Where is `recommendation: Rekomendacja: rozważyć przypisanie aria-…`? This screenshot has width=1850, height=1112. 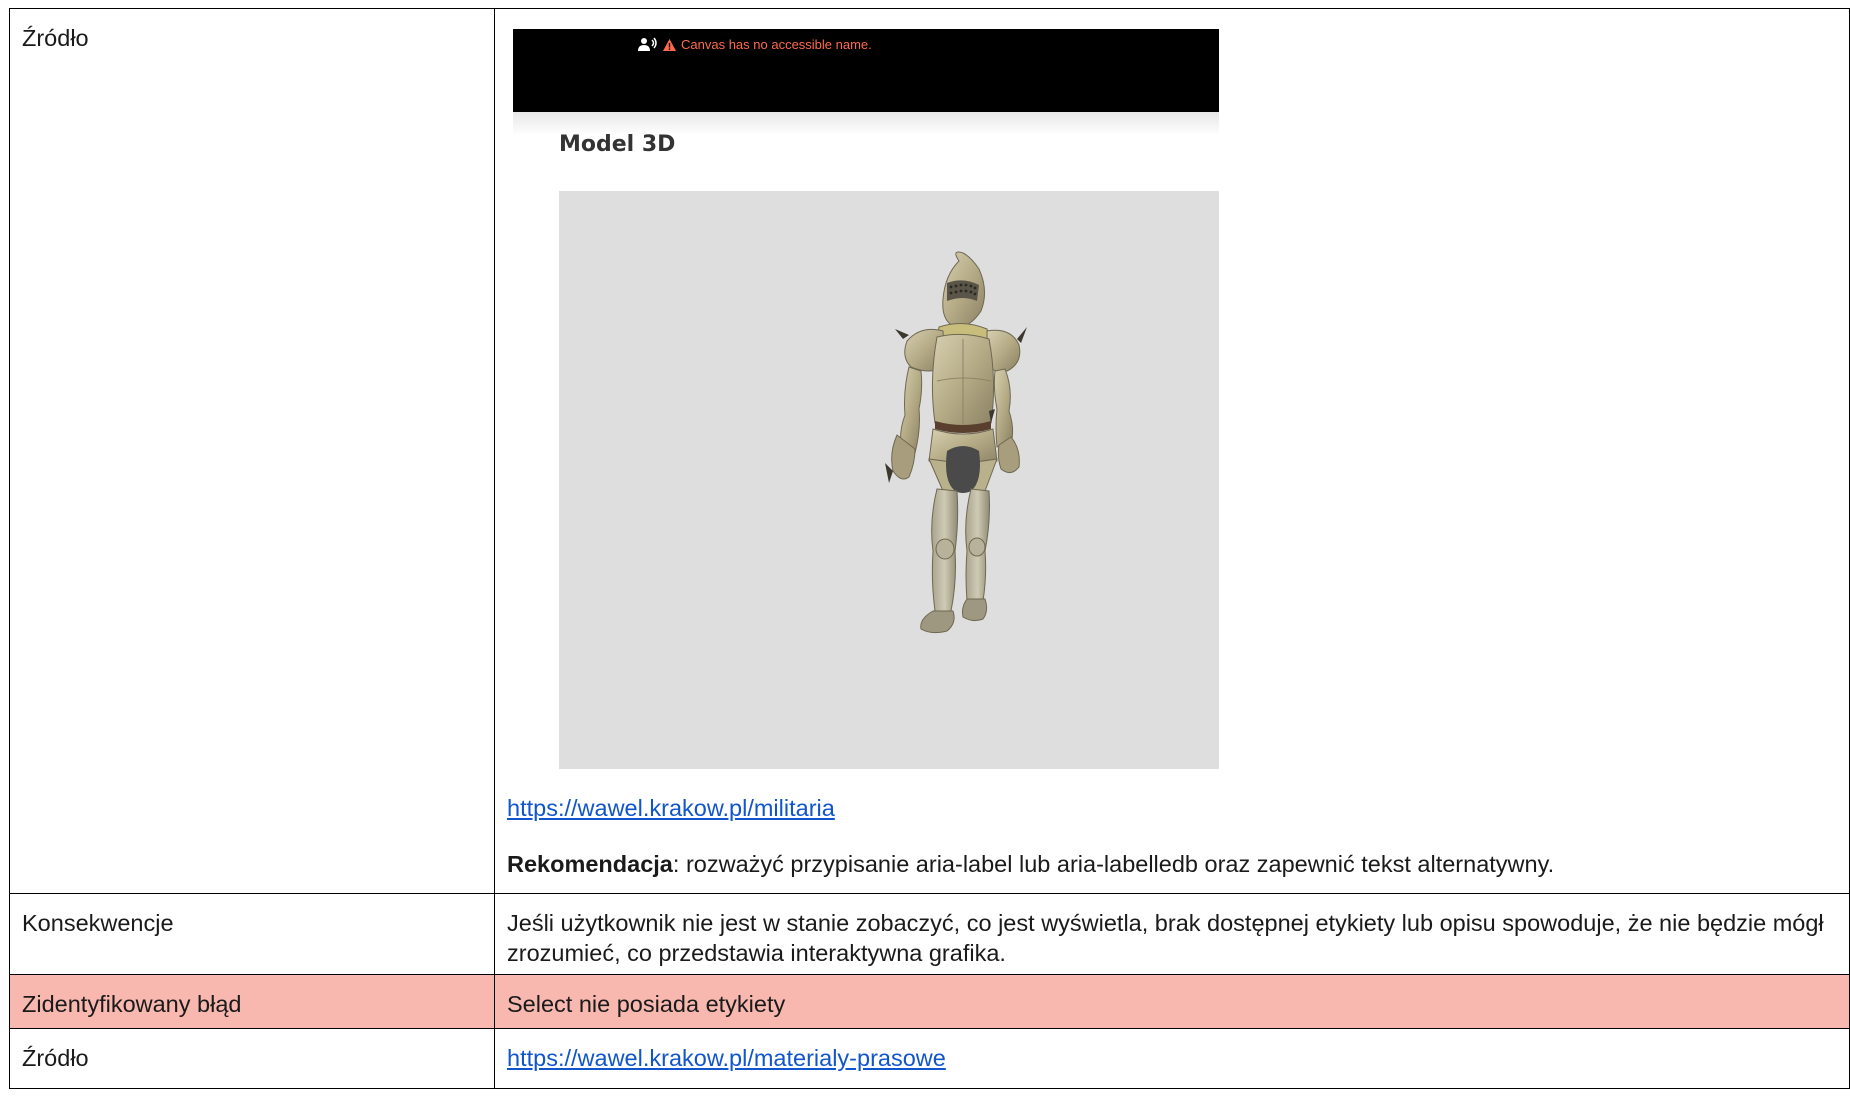 recommendation: Rekomendacja: rozważyć przypisanie aria-… is located at coordinates (1172, 871).